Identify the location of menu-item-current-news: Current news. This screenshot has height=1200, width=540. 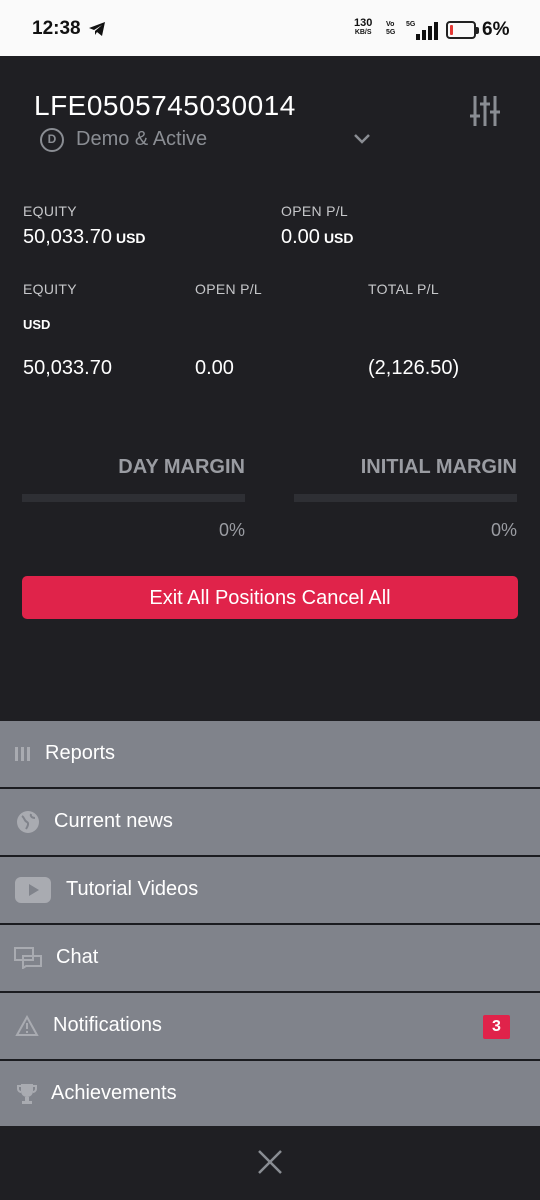
(270, 823).